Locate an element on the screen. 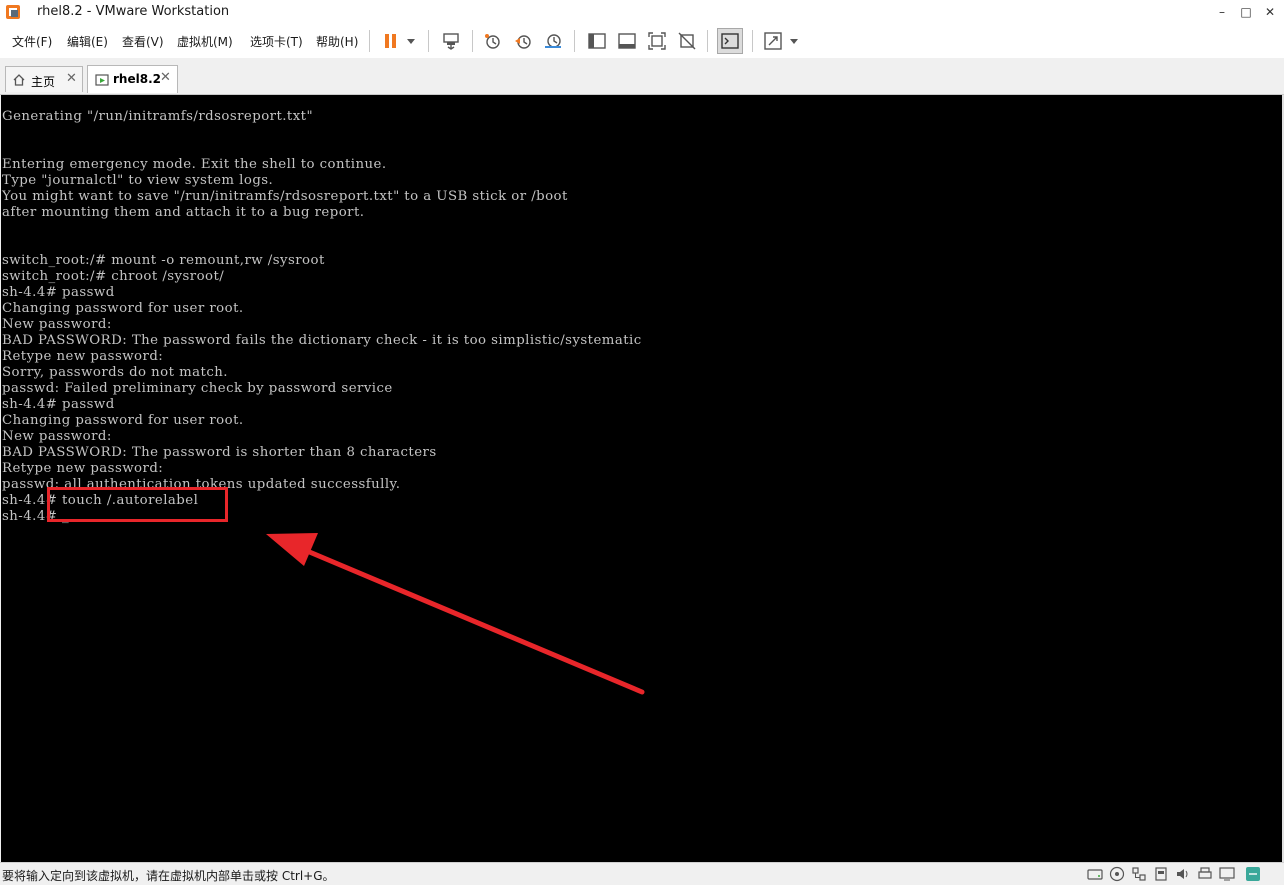 The height and width of the screenshot is (885, 1284). pause-icon is located at coordinates (391, 41).